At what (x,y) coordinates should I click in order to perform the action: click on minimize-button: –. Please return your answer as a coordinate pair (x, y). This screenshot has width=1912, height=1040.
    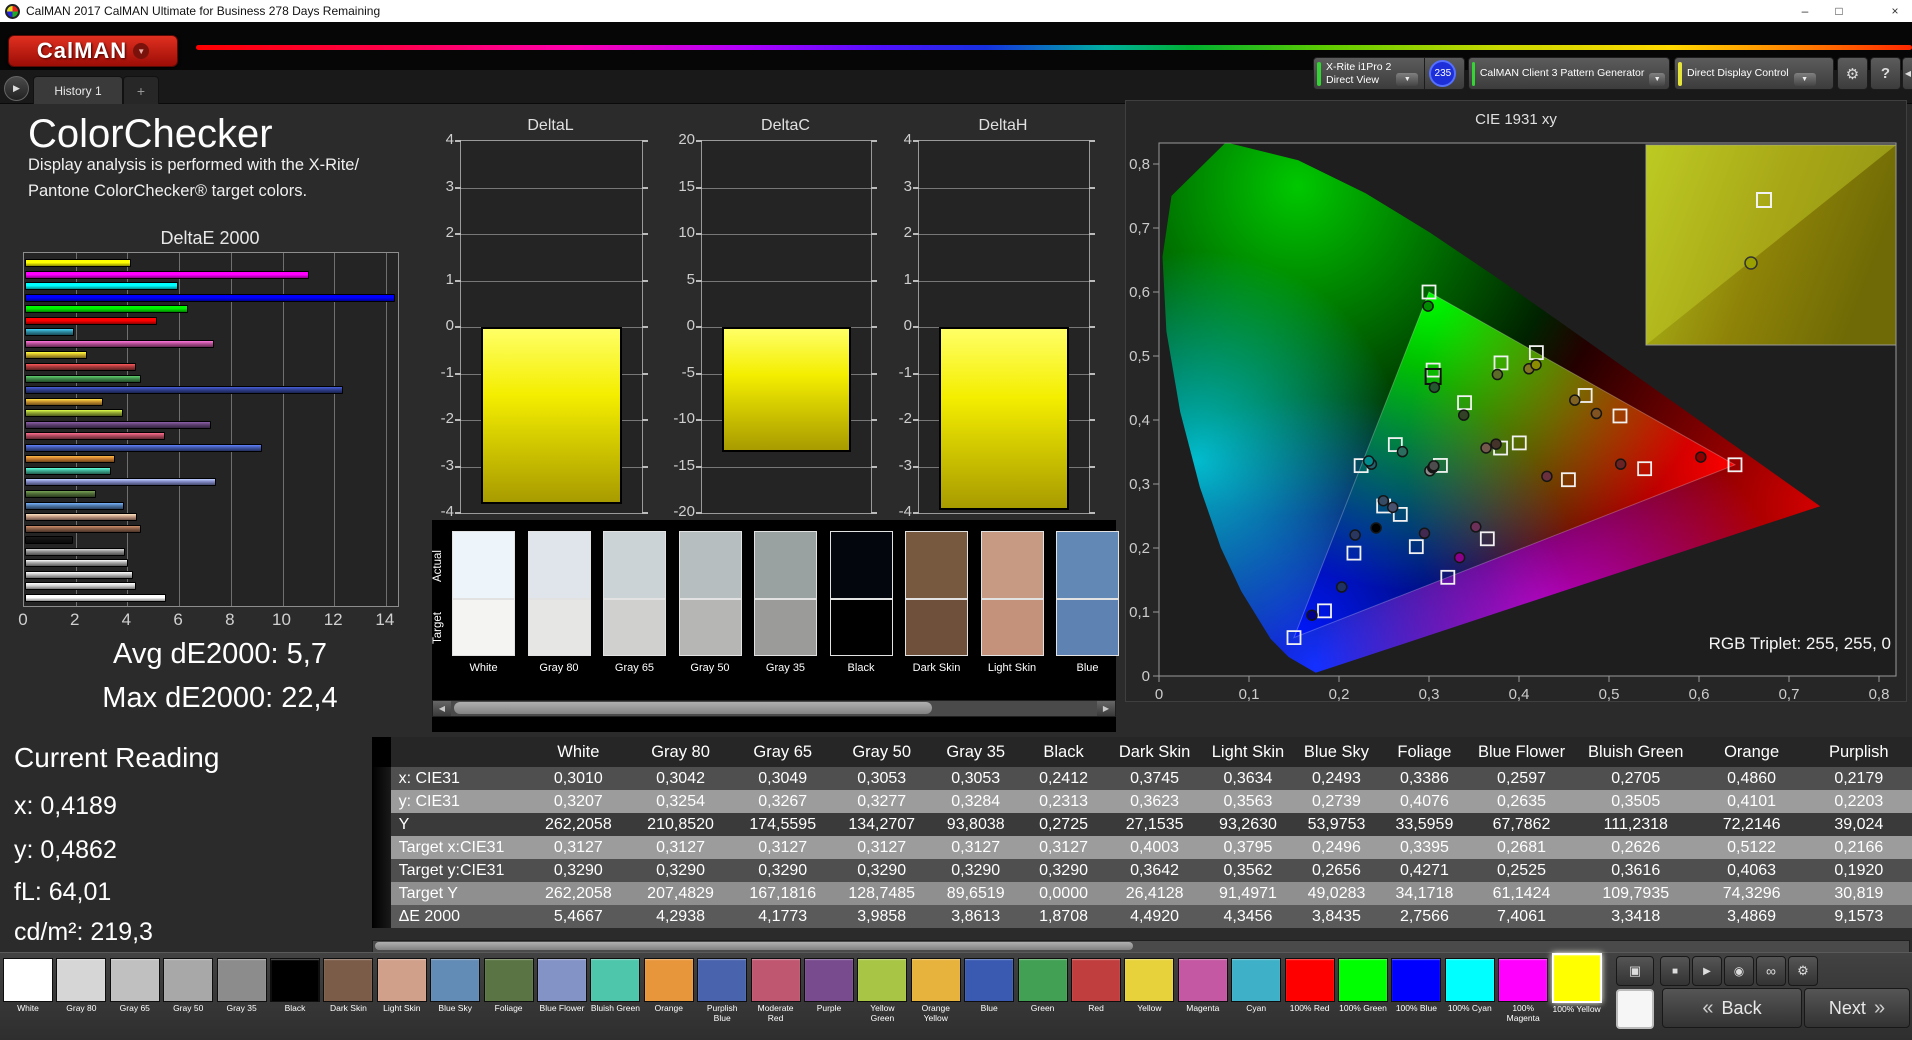
    Looking at the image, I should click on (1805, 11).